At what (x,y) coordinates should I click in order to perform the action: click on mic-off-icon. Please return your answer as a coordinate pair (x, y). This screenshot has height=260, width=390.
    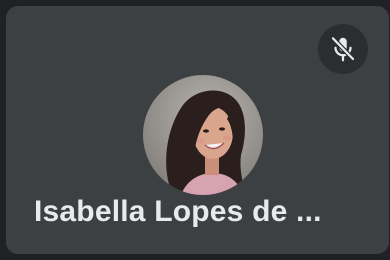
    Looking at the image, I should click on (343, 49).